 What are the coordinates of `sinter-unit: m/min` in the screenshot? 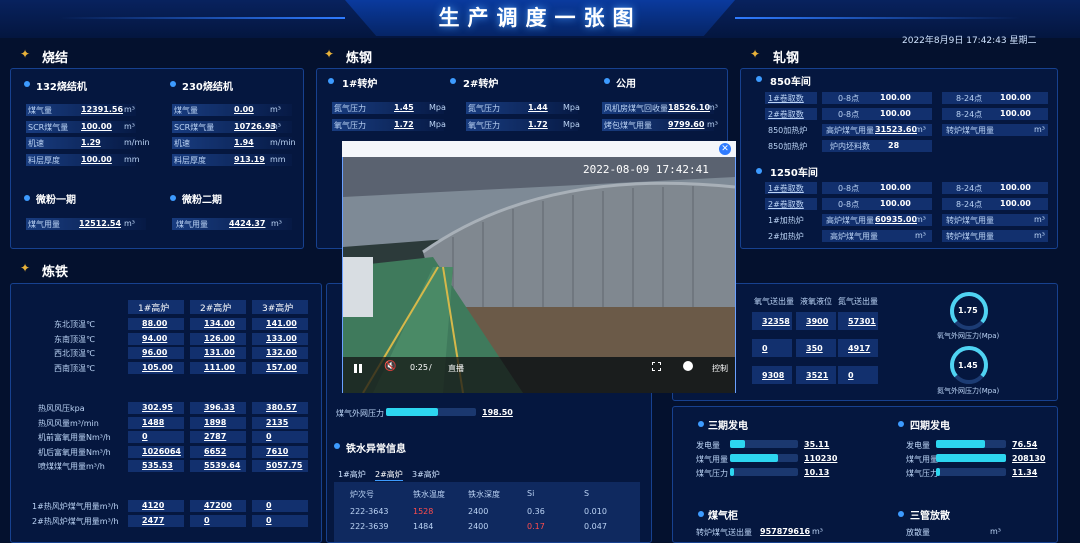 It's located at (283, 142).